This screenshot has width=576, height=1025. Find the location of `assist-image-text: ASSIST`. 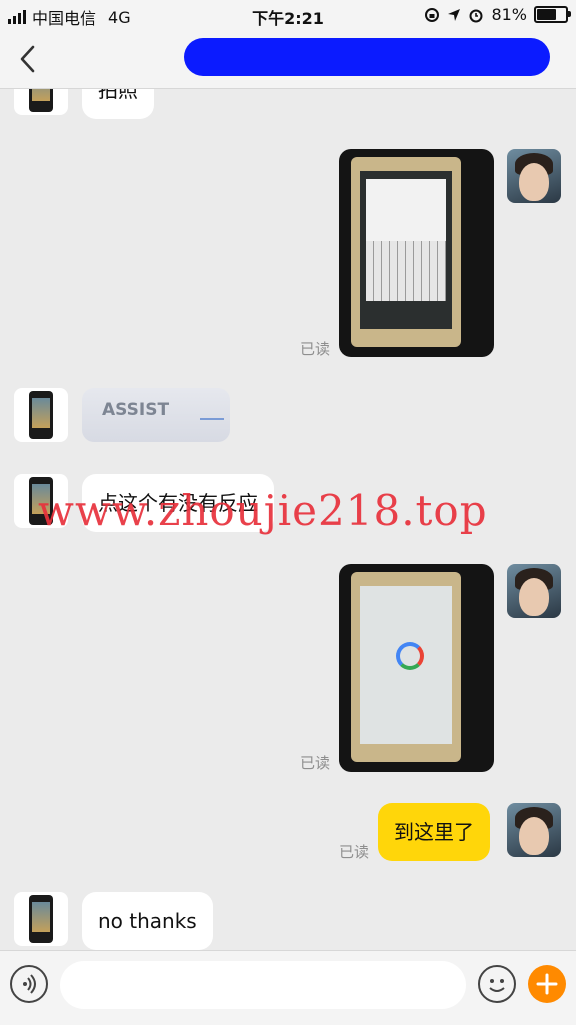

assist-image-text: ASSIST is located at coordinates (136, 410).